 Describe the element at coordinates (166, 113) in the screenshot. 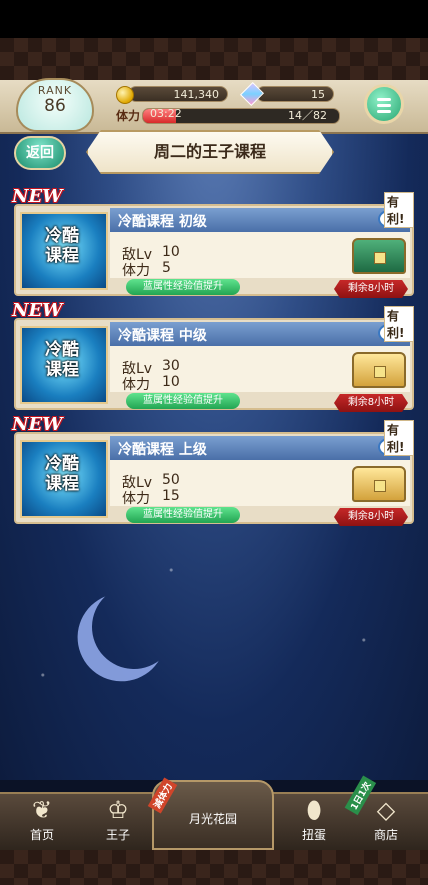

I see `stamina-timer: 03:22` at that location.